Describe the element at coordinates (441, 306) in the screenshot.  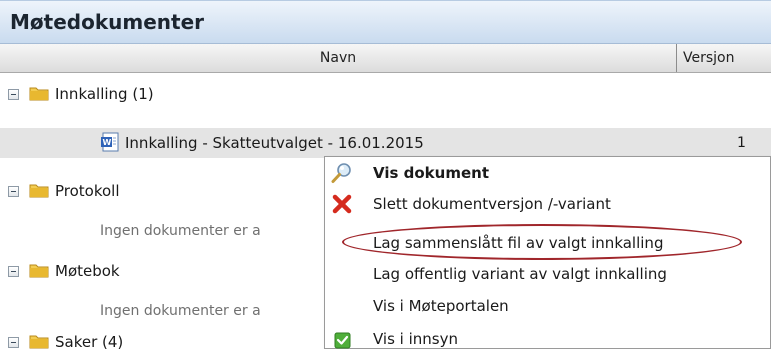
I see `menu-item-label: Vis i Møteportalen` at that location.